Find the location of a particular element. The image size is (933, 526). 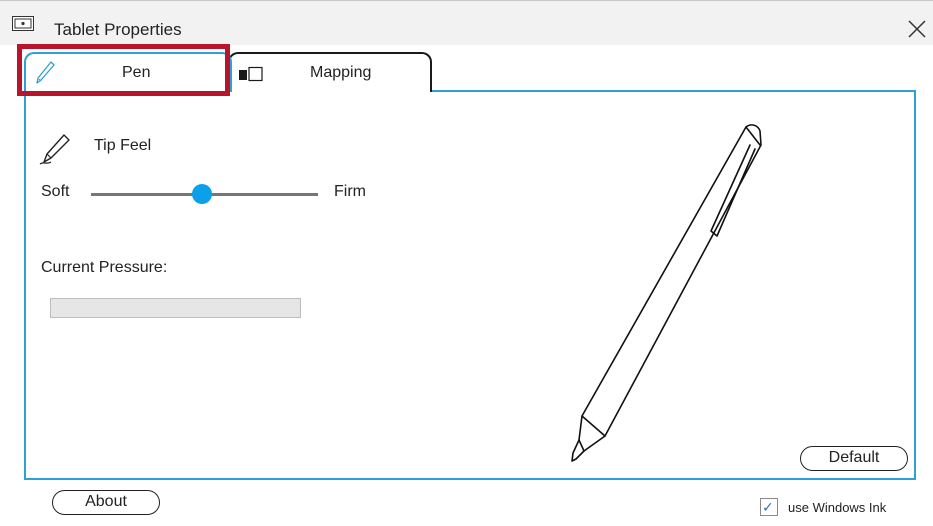

tab-pen: Pen is located at coordinates (128, 72).